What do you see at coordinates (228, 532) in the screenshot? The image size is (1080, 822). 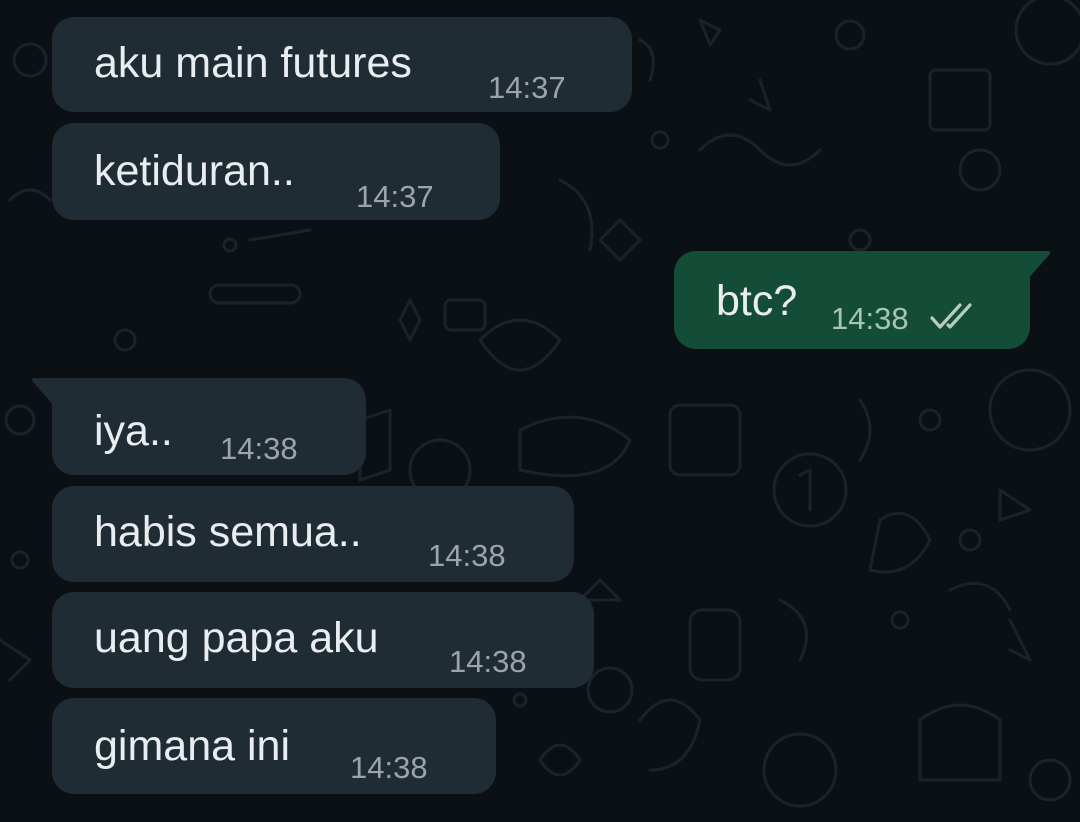 I see `message-text: habis semua..` at bounding box center [228, 532].